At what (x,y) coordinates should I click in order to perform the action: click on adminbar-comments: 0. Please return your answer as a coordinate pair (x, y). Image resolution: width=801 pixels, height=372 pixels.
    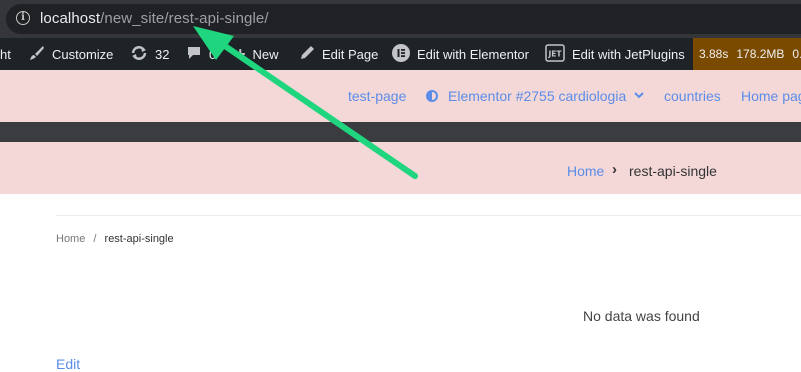
    Looking at the image, I should click on (201, 54).